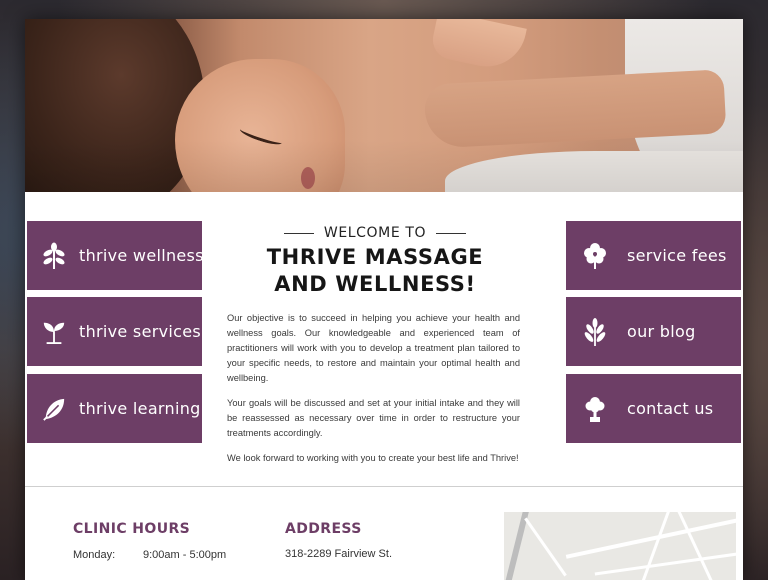  I want to click on nav-tile-label: thrive learning, so click(140, 408).